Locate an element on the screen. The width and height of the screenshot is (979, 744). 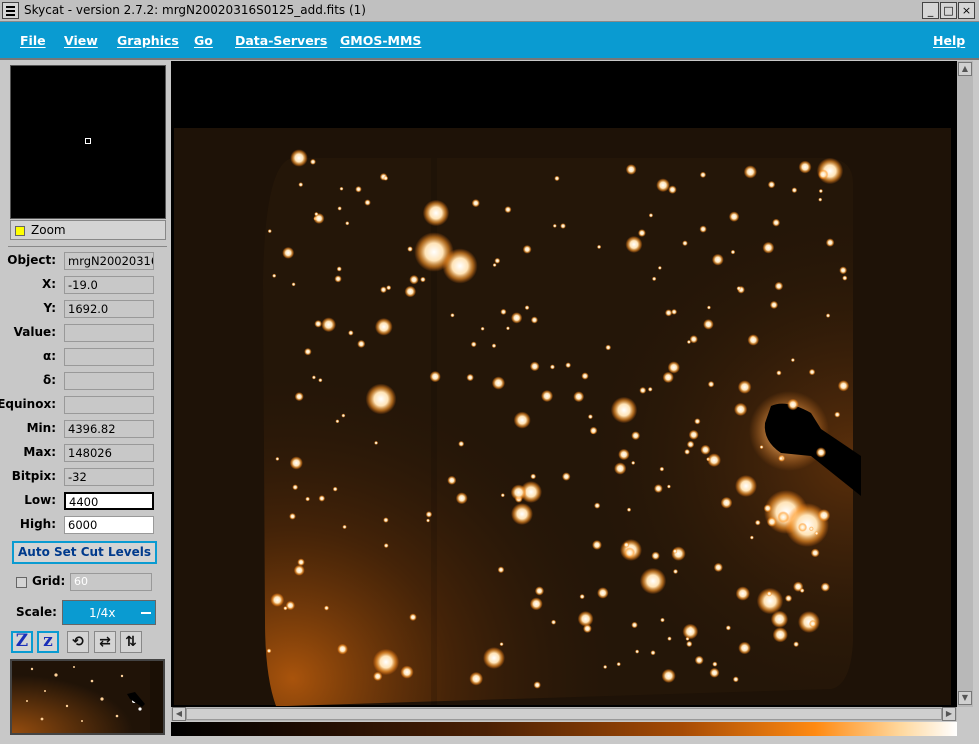
menu-graphics: Graphics is located at coordinates (148, 40).